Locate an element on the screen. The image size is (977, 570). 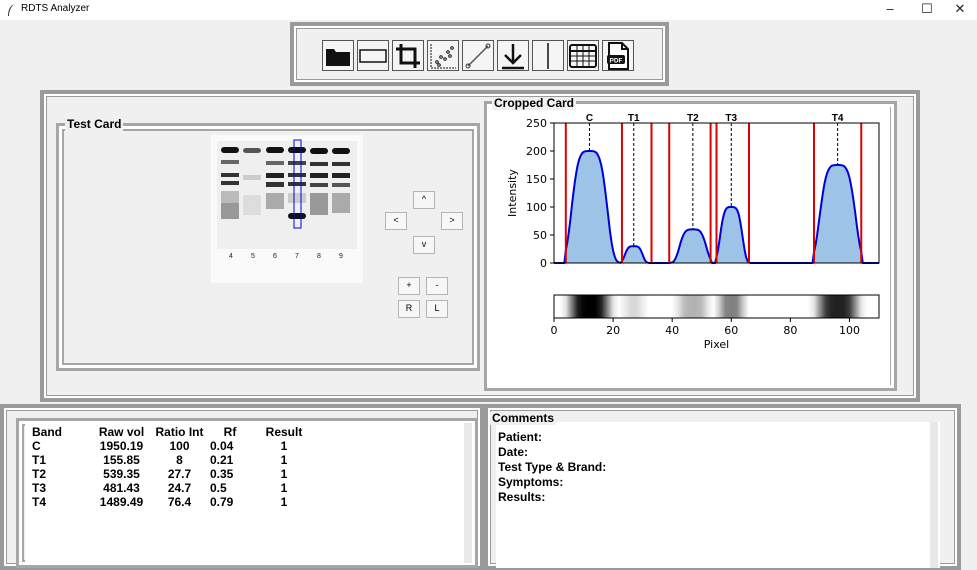
y-tick-label: 150 is located at coordinates (536, 179).